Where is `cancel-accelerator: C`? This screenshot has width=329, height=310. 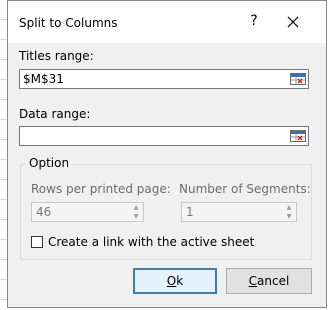 cancel-accelerator: C is located at coordinates (253, 281).